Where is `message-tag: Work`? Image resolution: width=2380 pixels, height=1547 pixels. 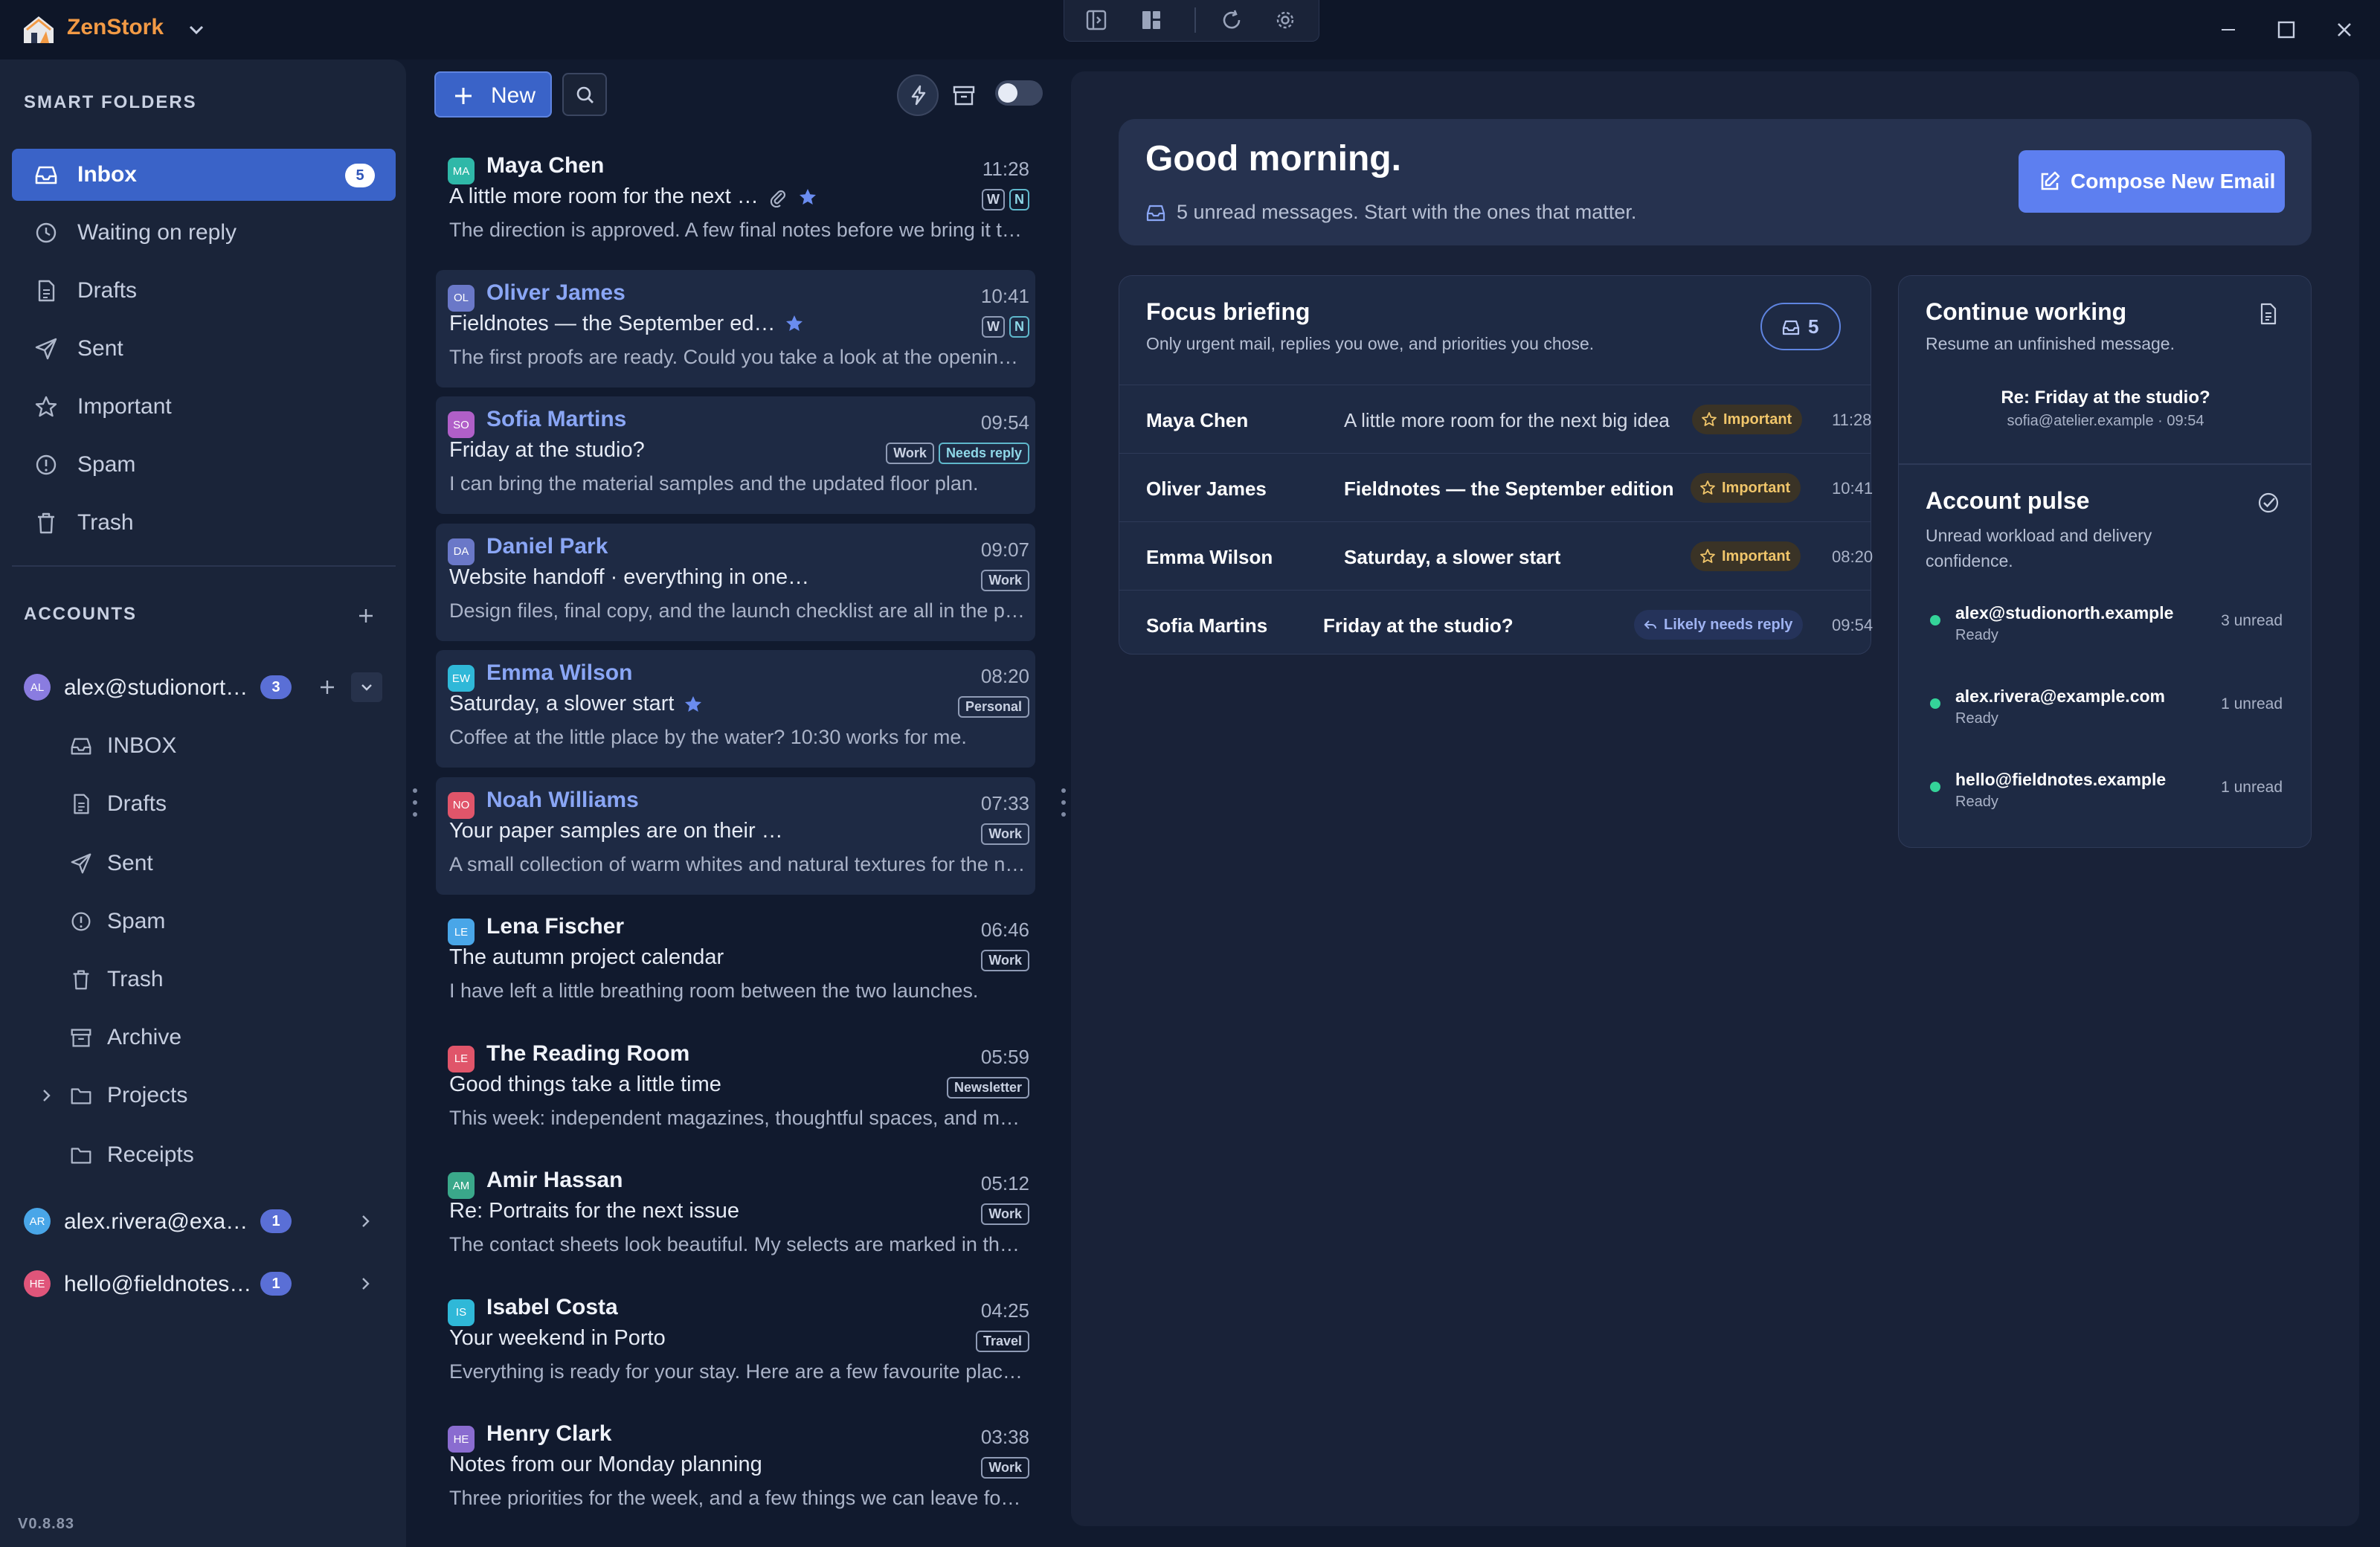
message-tag: Work is located at coordinates (1005, 961).